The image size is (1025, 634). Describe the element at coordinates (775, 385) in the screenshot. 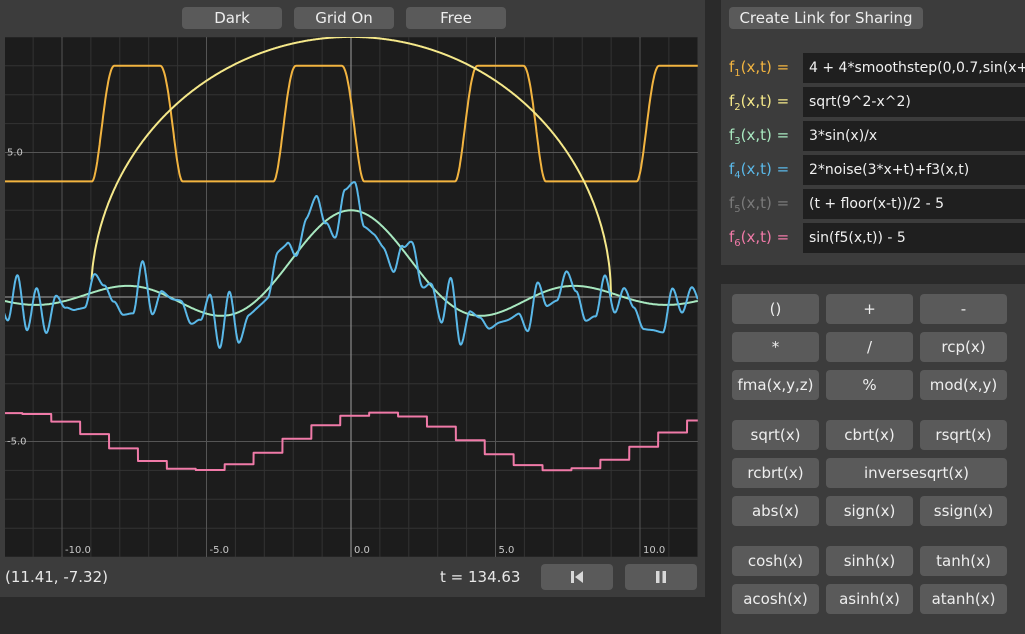

I see `keypad-button: fma(x,y,z)` at that location.